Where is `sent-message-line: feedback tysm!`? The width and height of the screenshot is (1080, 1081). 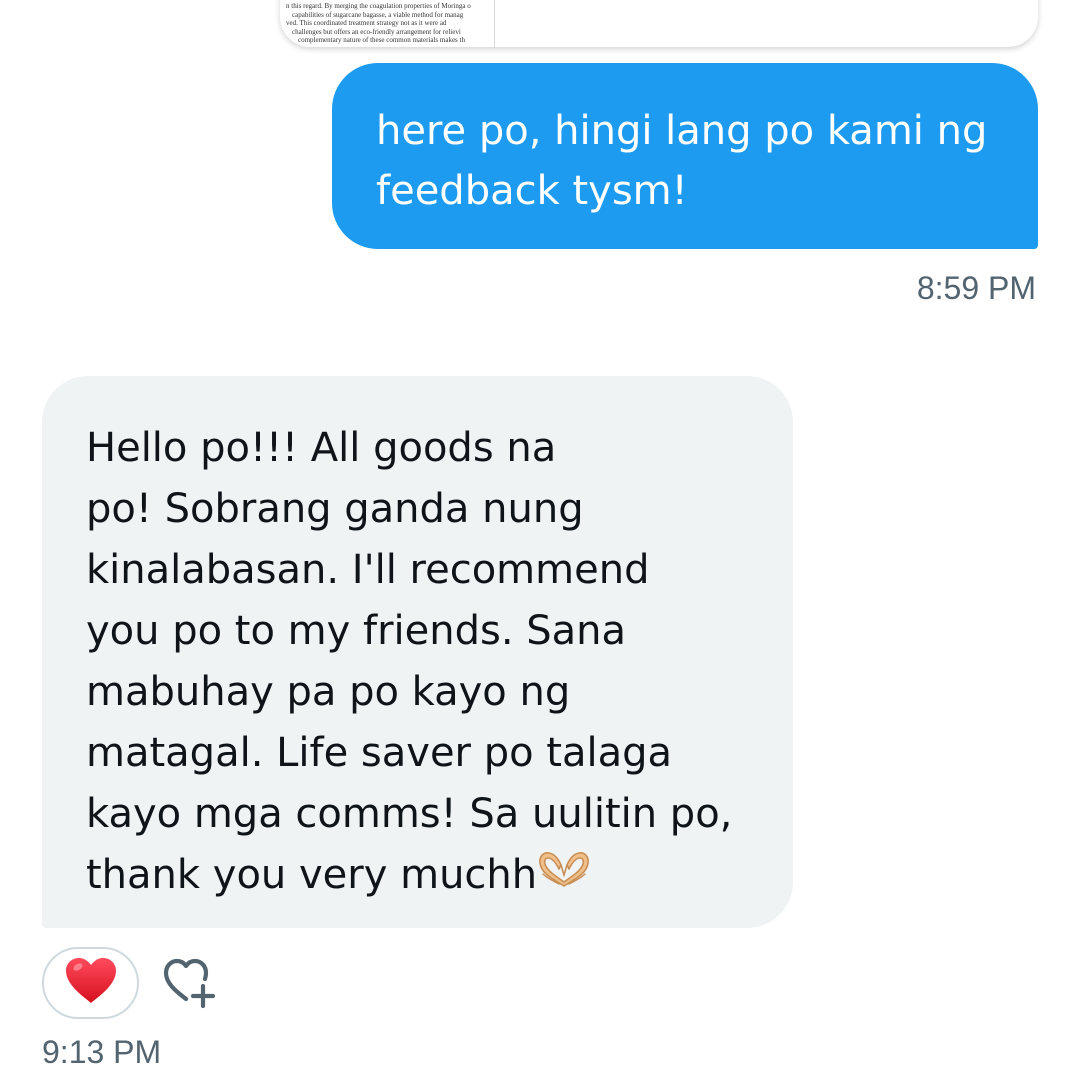
sent-message-line: feedback tysm! is located at coordinates (532, 191).